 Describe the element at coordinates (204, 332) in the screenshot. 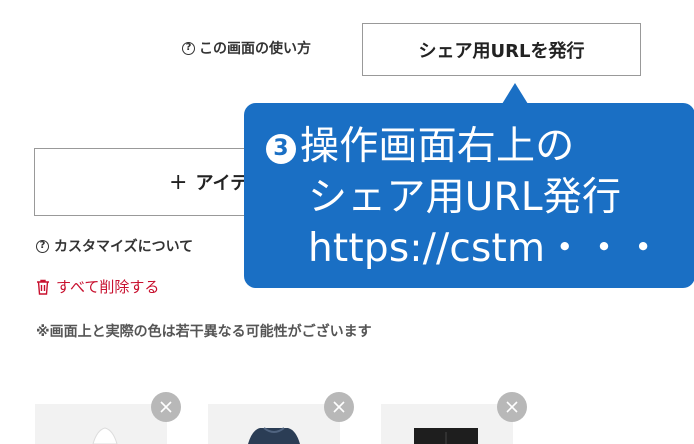

I see `color-disclaimer: ※画面上と実際の色は若干異なる可能性がございます` at that location.